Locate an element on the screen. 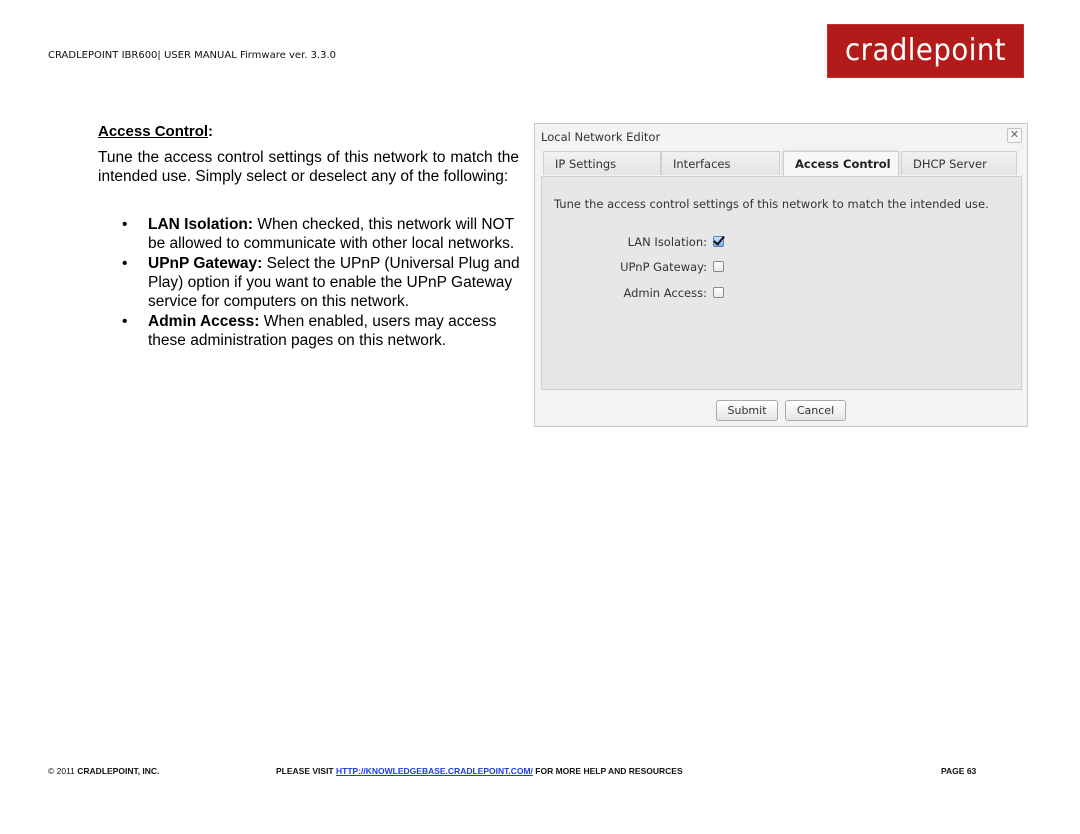 The width and height of the screenshot is (1080, 834). section-heading-text: Access Control is located at coordinates (153, 131).